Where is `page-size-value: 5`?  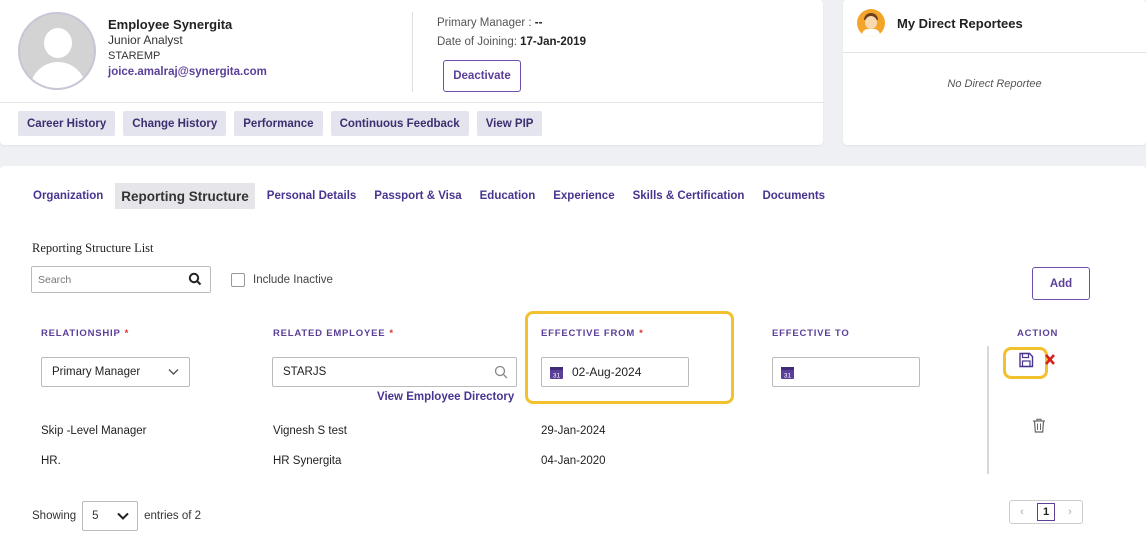 page-size-value: 5 is located at coordinates (95, 516).